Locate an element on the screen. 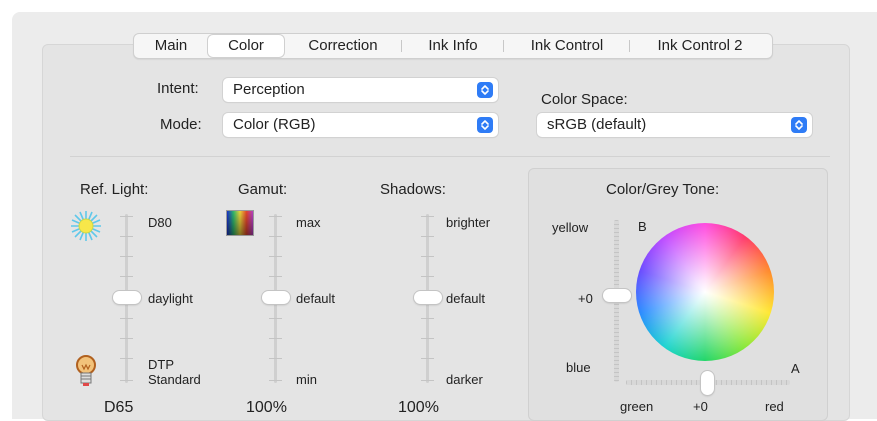  ref-light-top-label: D80 is located at coordinates (160, 222).